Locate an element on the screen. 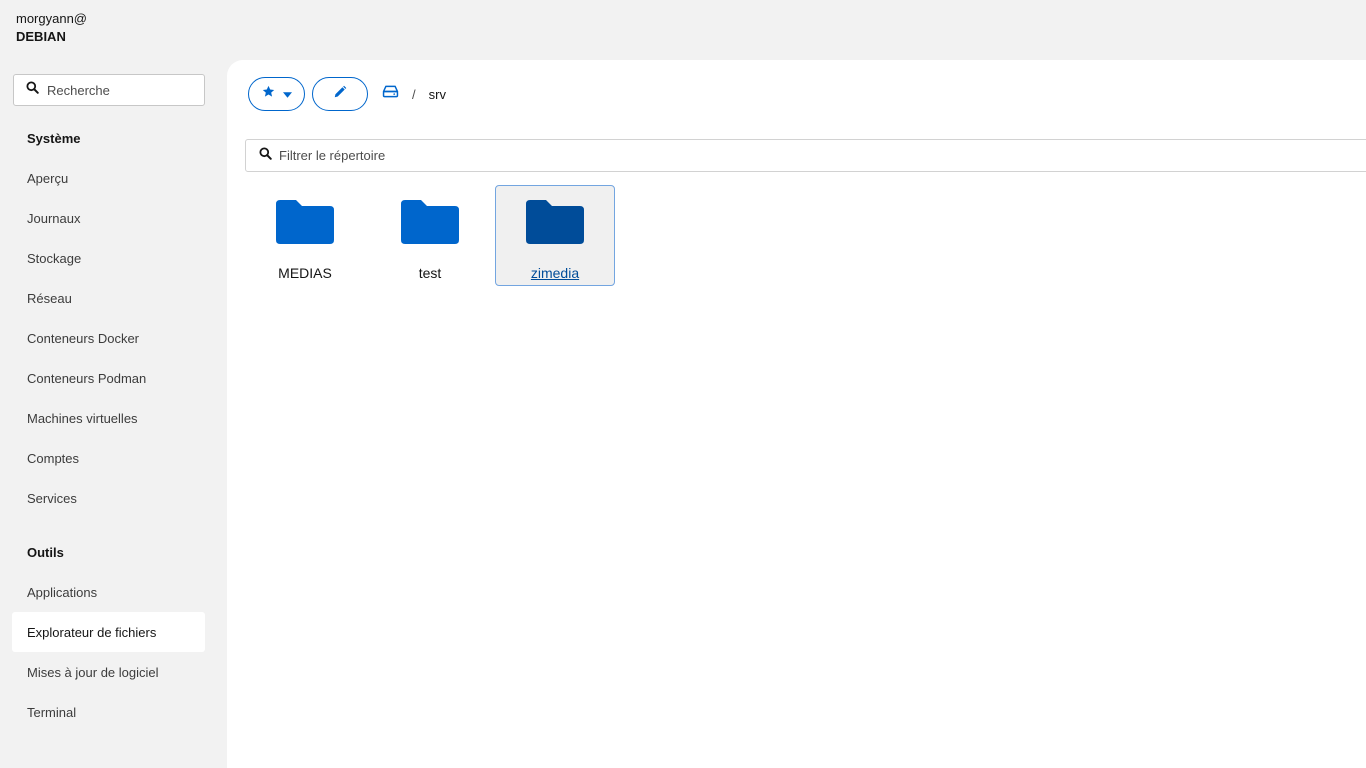 The image size is (1366, 768). folder-item-medias: MEDIAS is located at coordinates (305, 235).